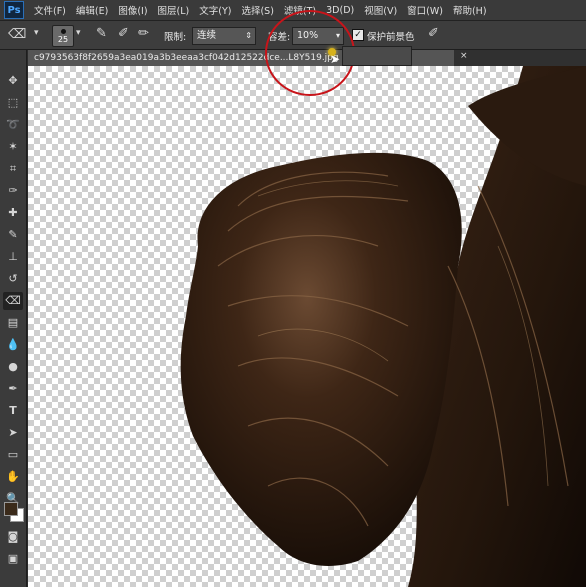 The width and height of the screenshot is (586, 587). What do you see at coordinates (174, 10) in the screenshot?
I see `menu-layer: 图层(L)` at bounding box center [174, 10].